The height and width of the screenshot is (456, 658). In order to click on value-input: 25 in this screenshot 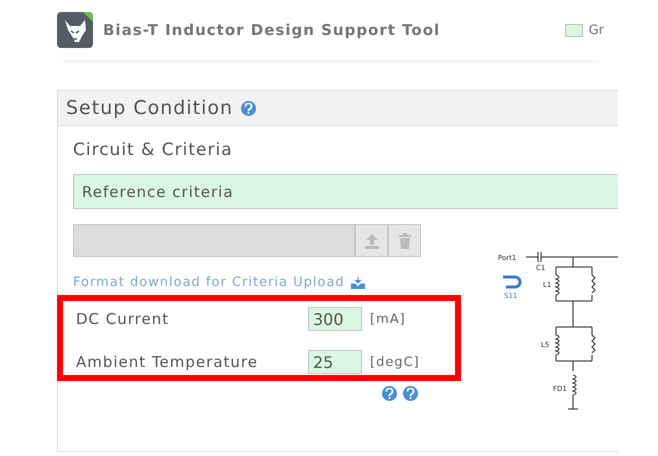, I will do `click(335, 362)`.